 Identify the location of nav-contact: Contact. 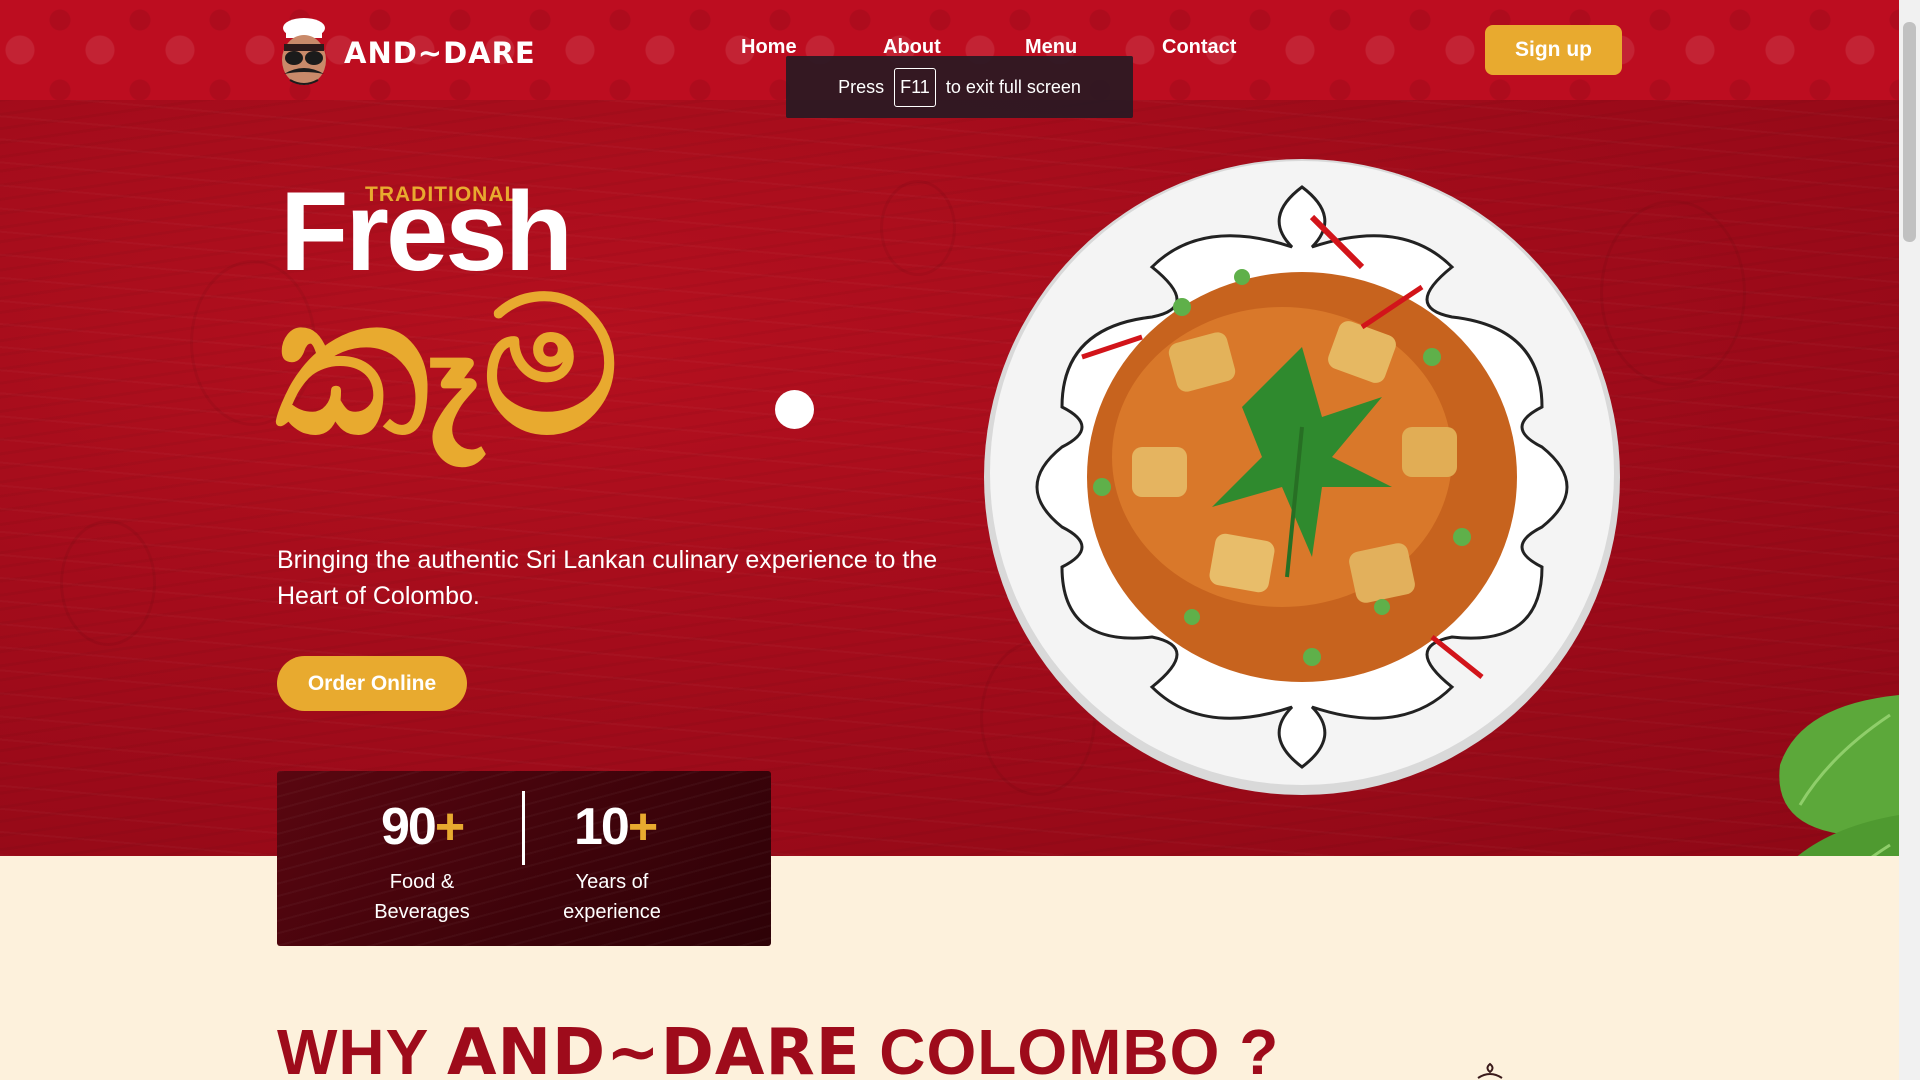
(1199, 47).